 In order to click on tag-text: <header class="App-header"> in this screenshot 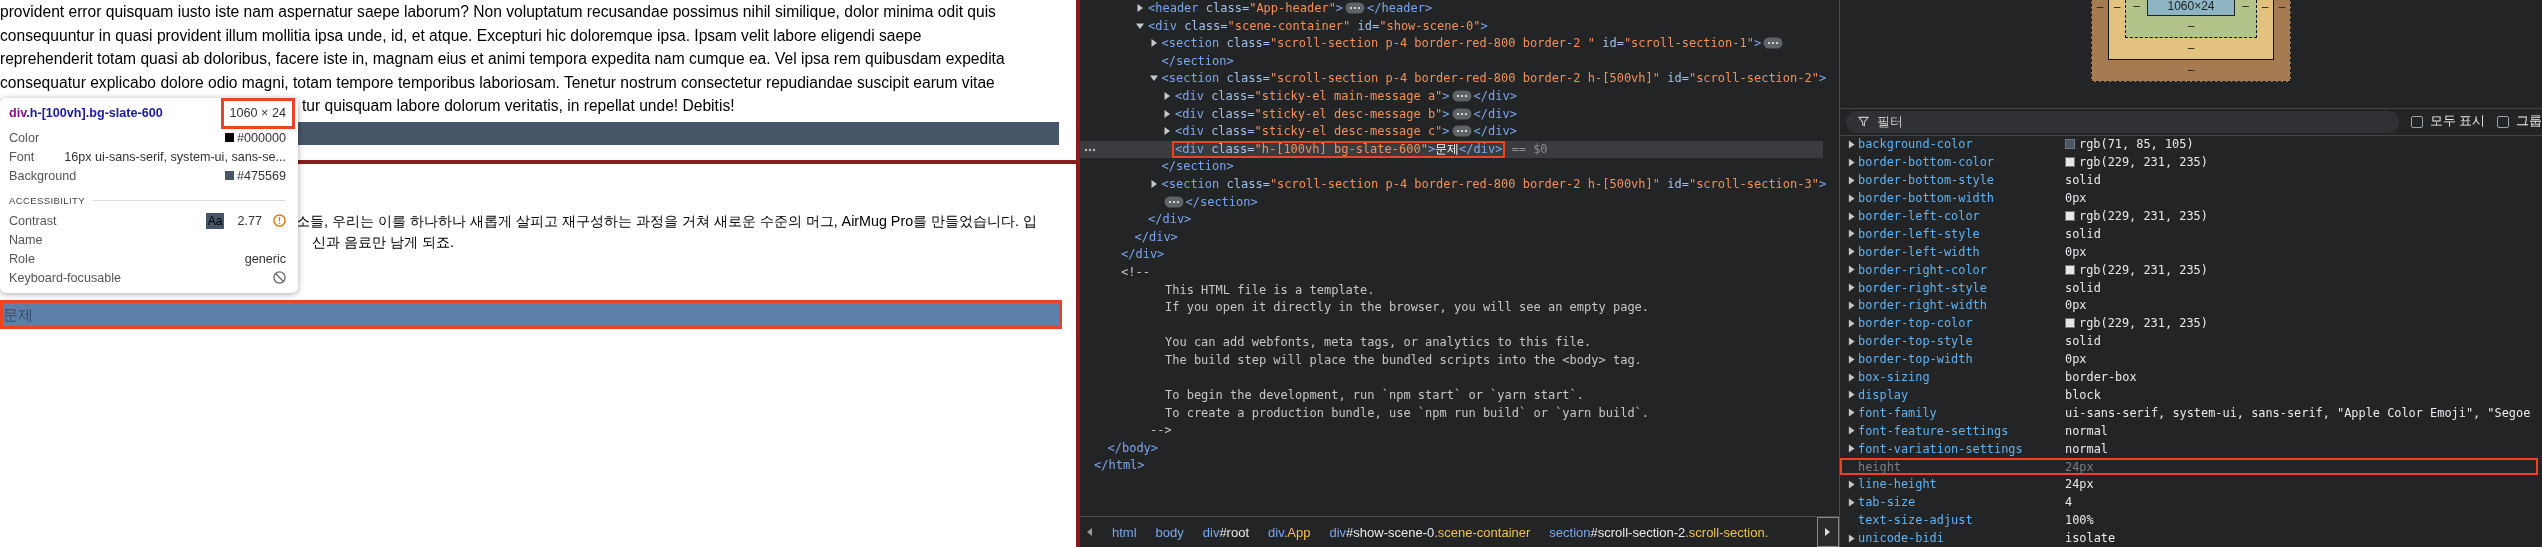, I will do `click(1246, 9)`.